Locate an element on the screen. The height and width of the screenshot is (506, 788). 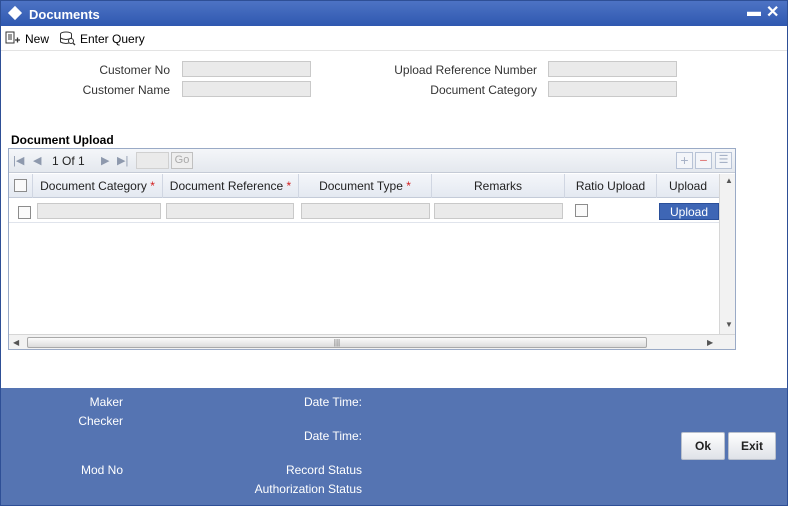
ratio-upload-checkbox is located at coordinates (581, 210).